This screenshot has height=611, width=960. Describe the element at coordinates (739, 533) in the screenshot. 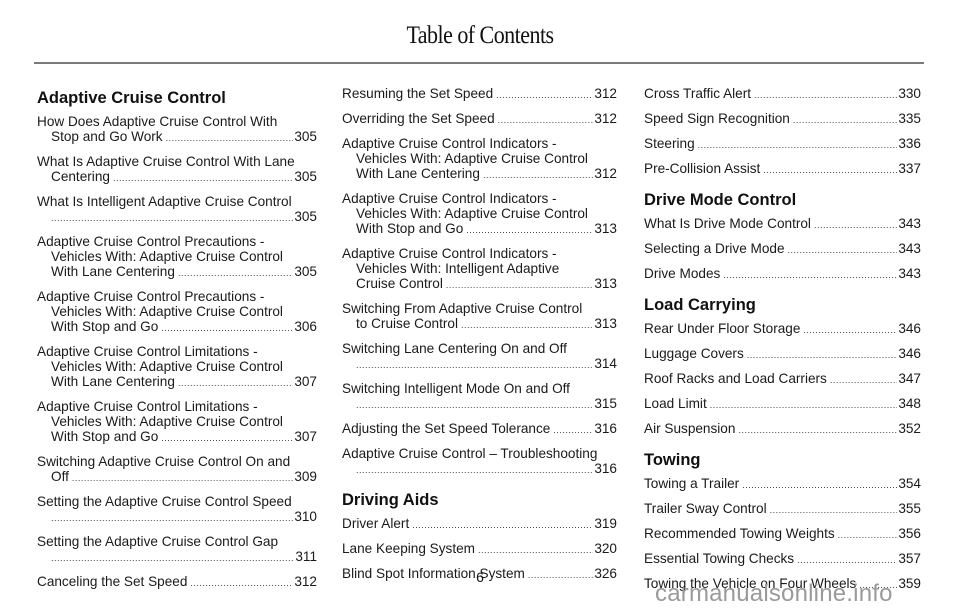

I see `entry-text: Recommended Towing Weights` at that location.